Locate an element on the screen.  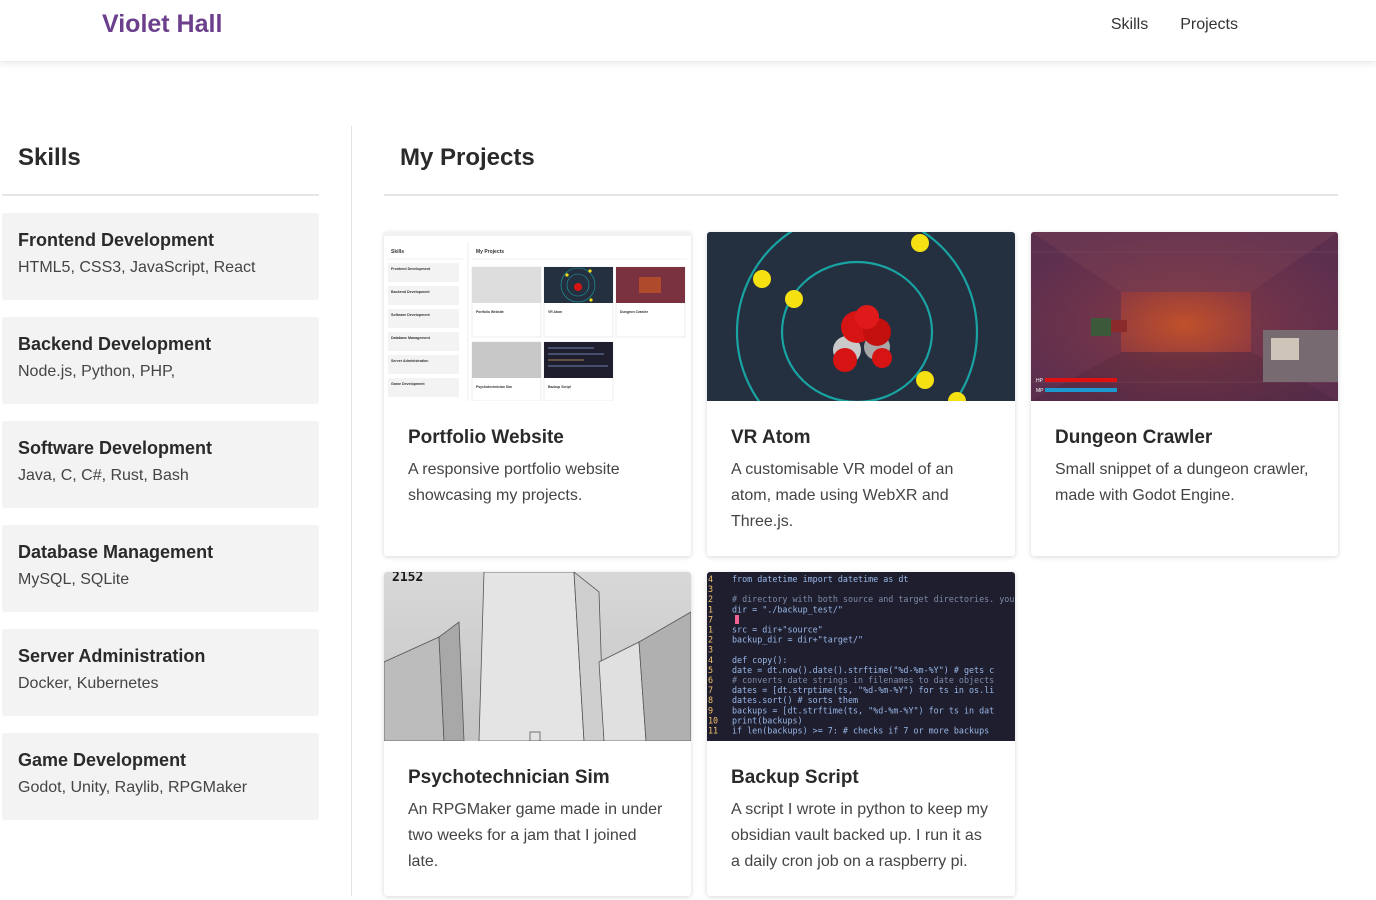
skills-heading: Skills is located at coordinates (160, 161).